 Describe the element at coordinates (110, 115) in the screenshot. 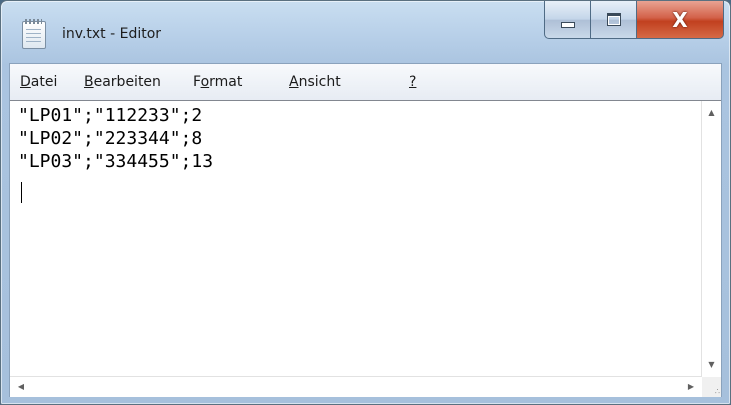

I see `text-line: "LP01";"112233";2` at that location.